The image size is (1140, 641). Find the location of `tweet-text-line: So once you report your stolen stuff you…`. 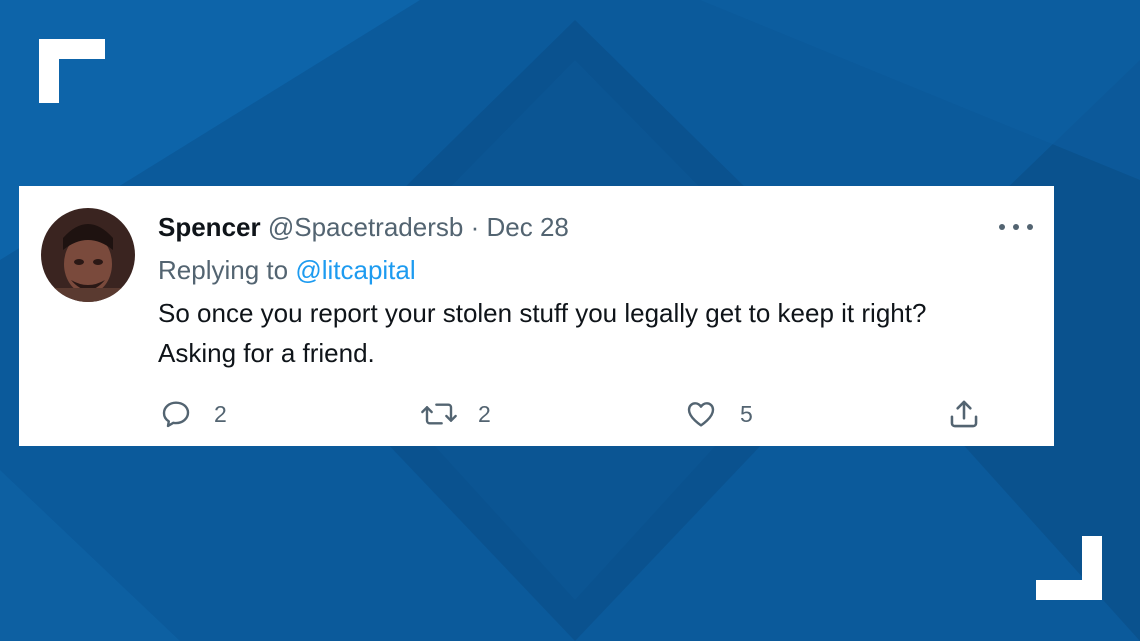

tweet-text-line: So once you report your stolen stuff you… is located at coordinates (542, 313).